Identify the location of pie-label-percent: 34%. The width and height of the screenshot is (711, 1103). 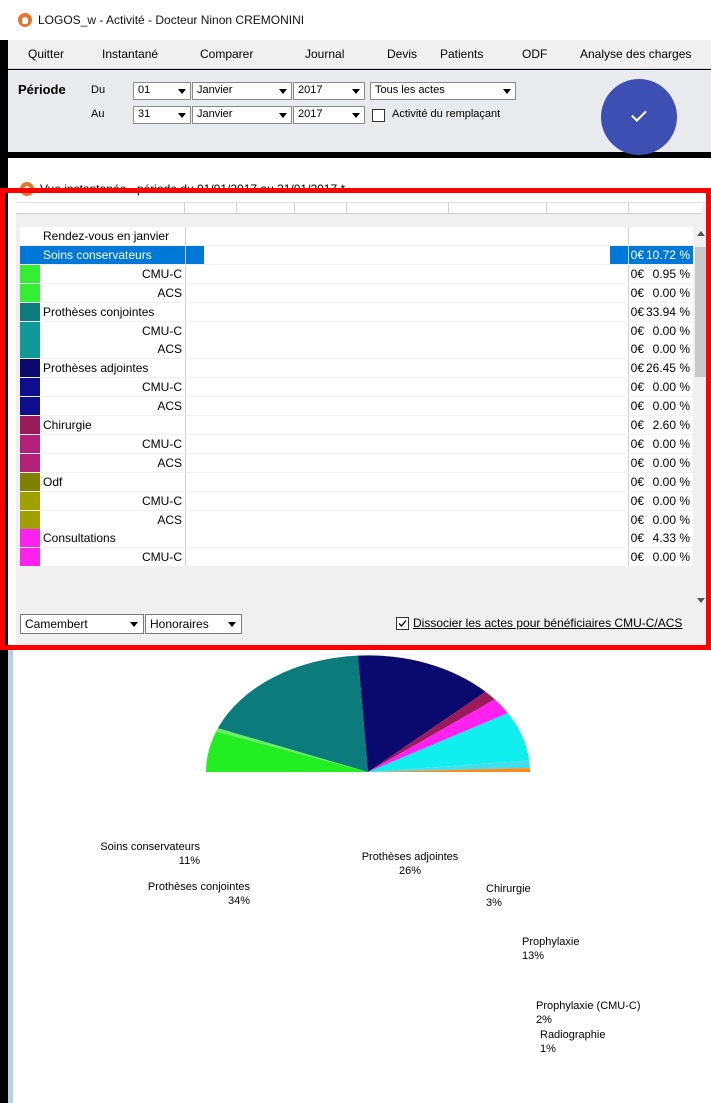
(238, 901).